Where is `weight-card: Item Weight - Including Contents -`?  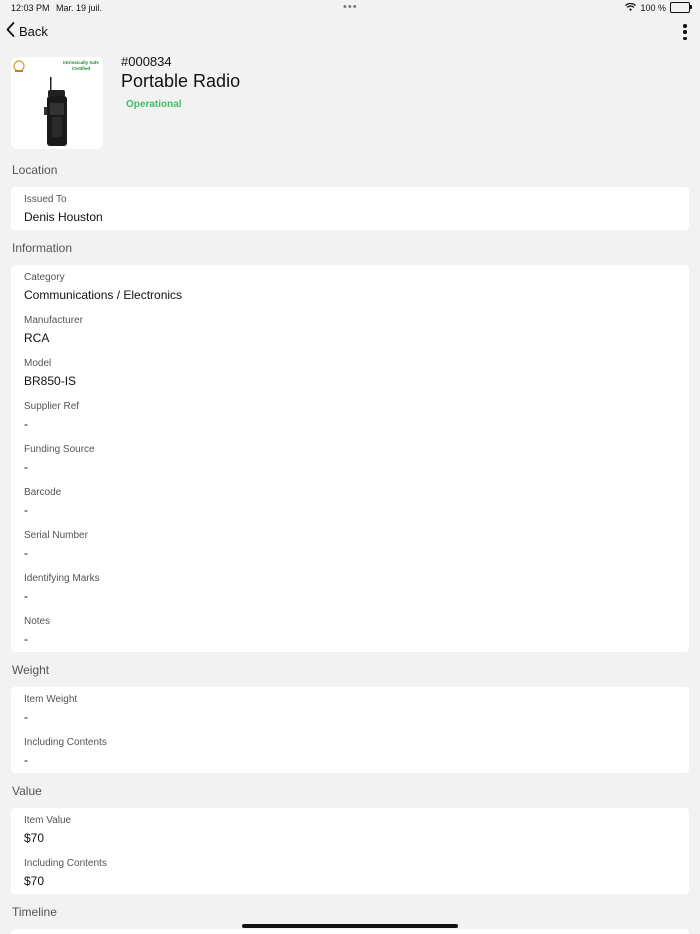
weight-card: Item Weight - Including Contents - is located at coordinates (350, 730).